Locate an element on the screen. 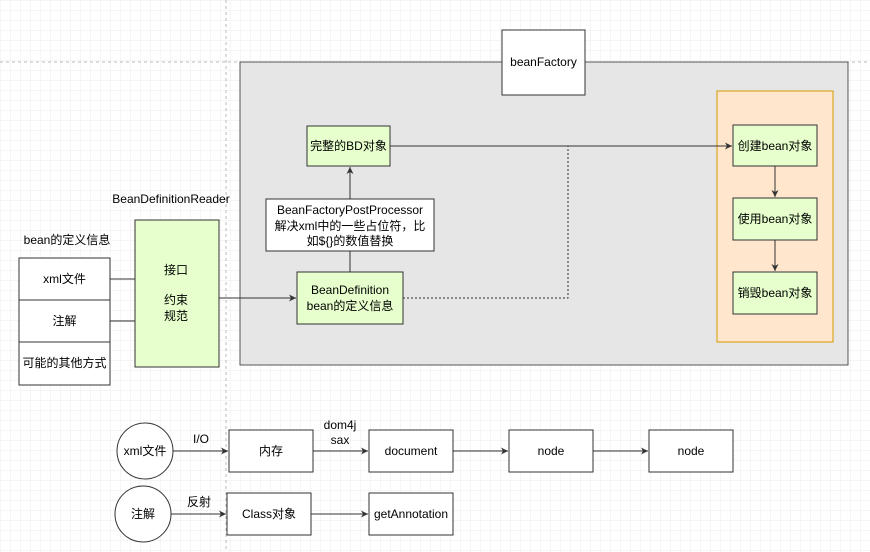 This screenshot has height=552, width=870. xml-start-label: xml文件 is located at coordinates (145, 450).